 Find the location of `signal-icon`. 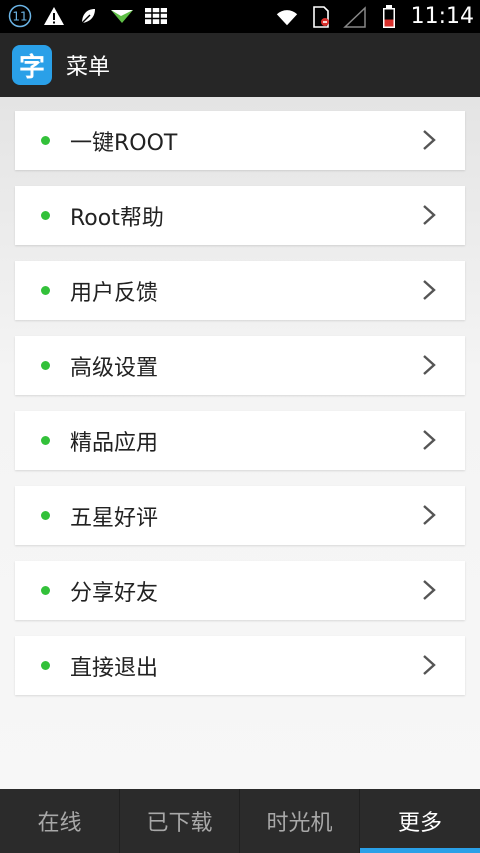

signal-icon is located at coordinates (354, 16).